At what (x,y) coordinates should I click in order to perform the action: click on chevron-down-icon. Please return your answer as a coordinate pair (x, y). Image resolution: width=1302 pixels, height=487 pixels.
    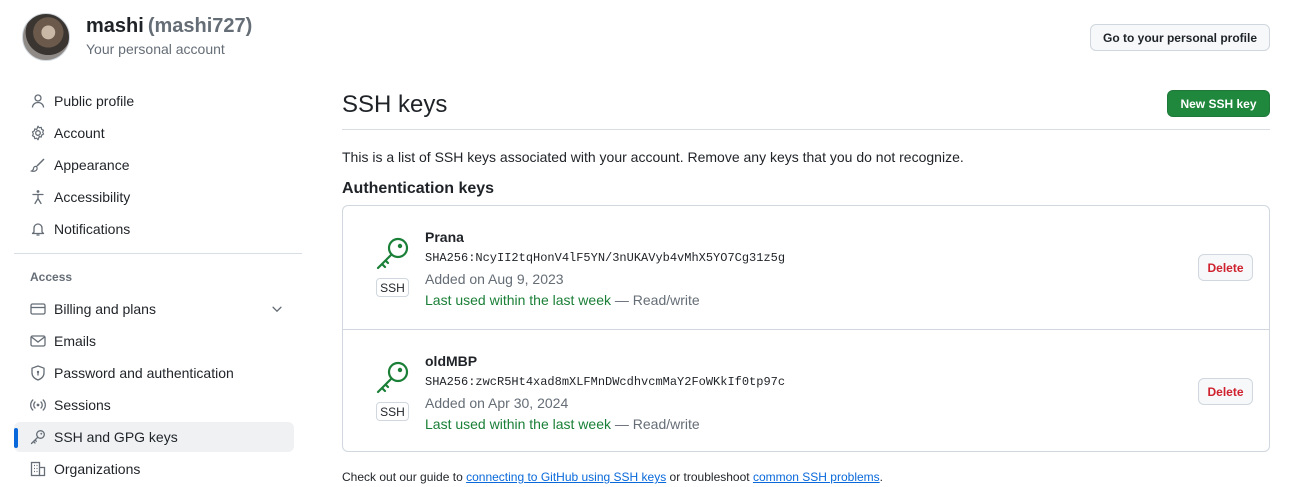
    Looking at the image, I should click on (277, 309).